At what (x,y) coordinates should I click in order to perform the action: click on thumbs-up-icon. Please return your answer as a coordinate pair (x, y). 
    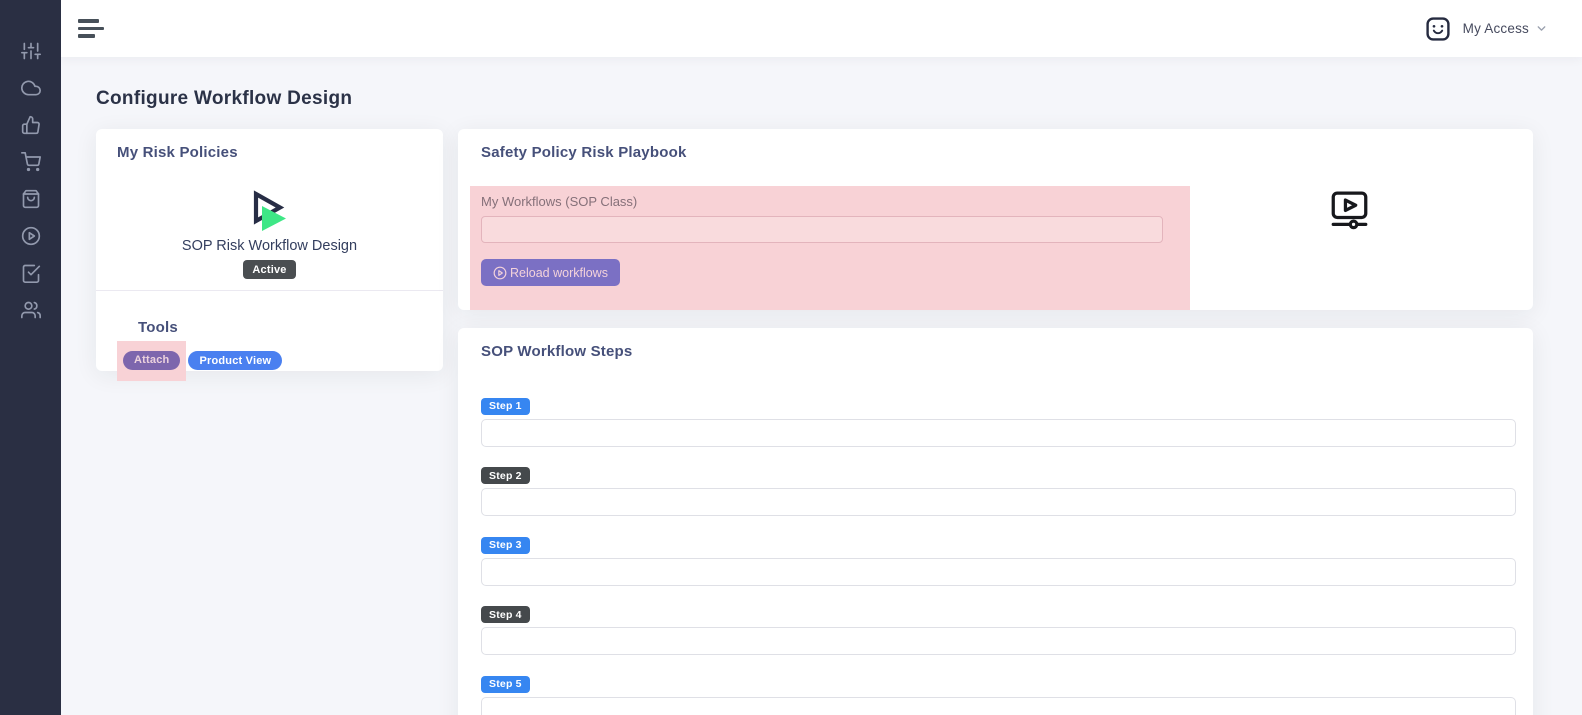
    Looking at the image, I should click on (31, 125).